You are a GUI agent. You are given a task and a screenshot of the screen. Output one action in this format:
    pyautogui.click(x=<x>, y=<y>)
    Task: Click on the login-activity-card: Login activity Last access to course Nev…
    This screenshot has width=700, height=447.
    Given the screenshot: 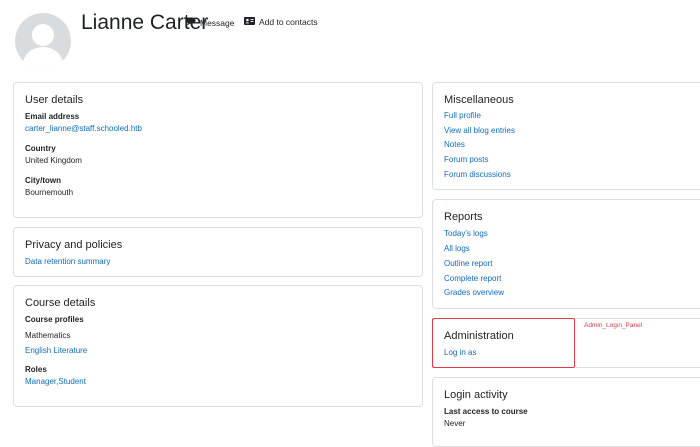 What is the action you would take?
    pyautogui.click(x=566, y=412)
    